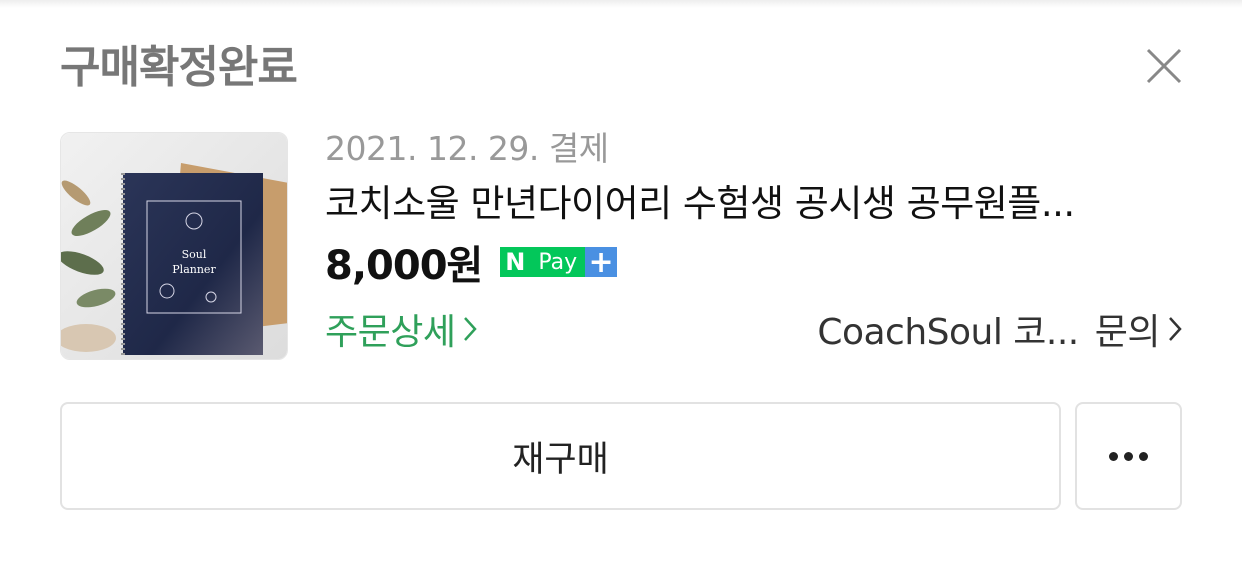  I want to click on npay-plus-badge: N Pay +, so click(559, 262).